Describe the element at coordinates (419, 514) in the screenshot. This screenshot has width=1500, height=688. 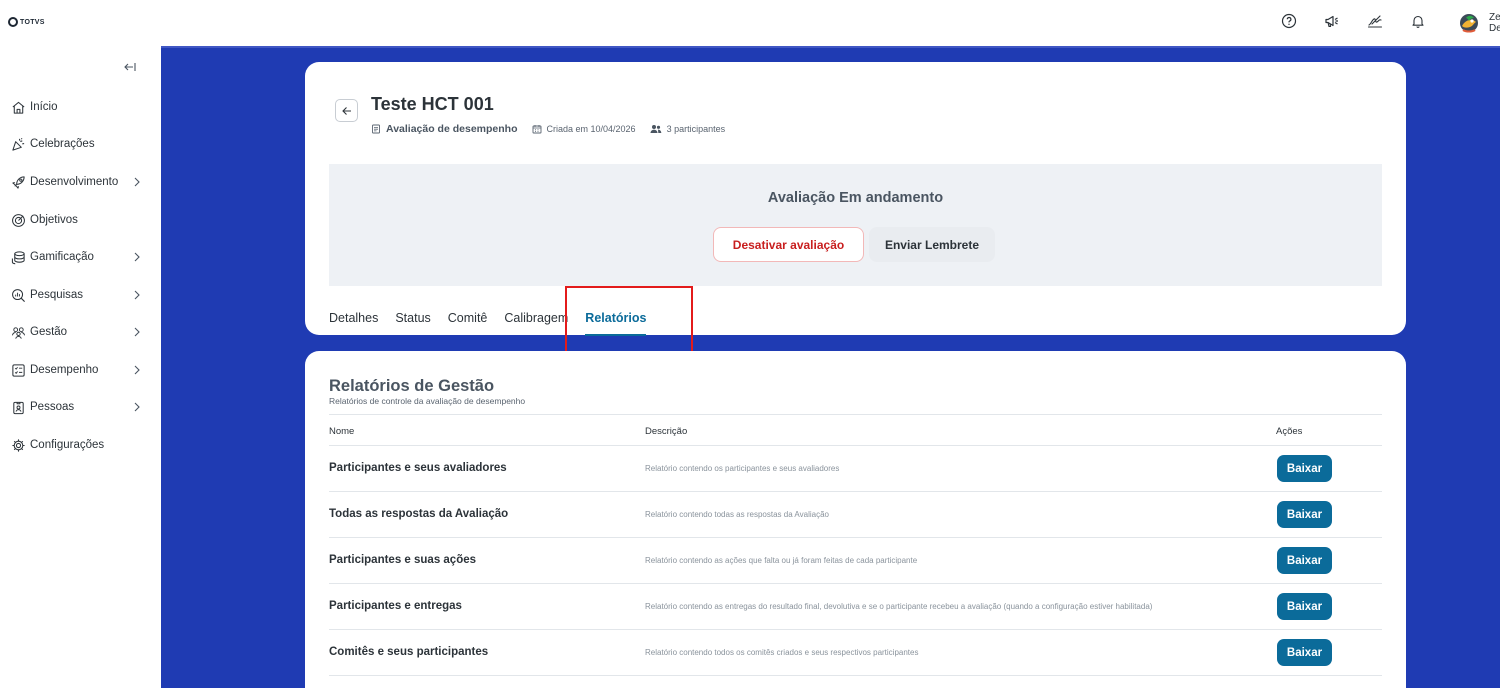
I see `report-name: Todas as respostas da Avaliação` at that location.